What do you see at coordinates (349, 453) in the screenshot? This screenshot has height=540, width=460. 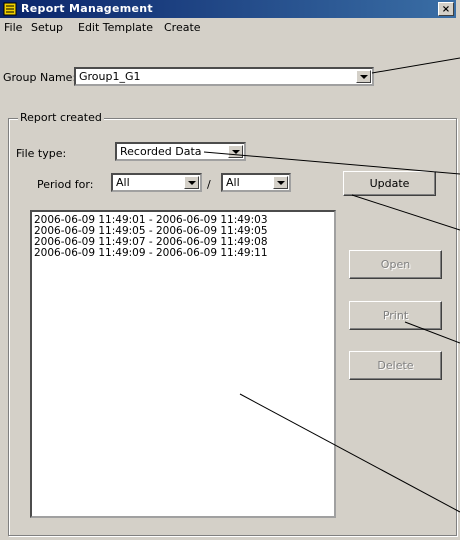 I see `callout-line-list` at bounding box center [349, 453].